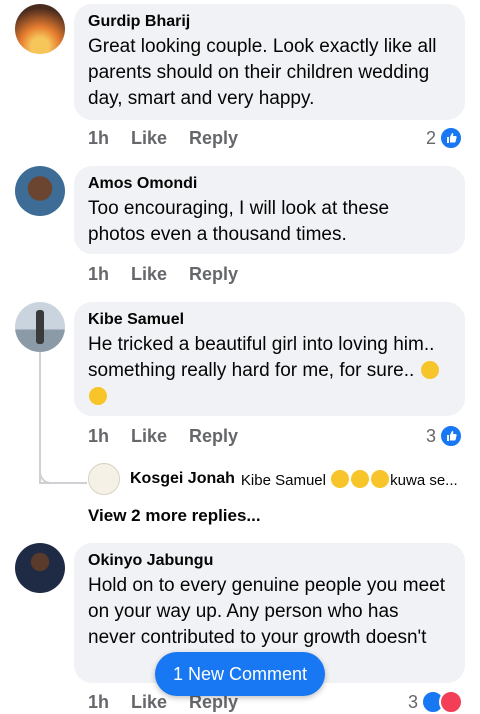  I want to click on avatar-figure, so click(40, 327).